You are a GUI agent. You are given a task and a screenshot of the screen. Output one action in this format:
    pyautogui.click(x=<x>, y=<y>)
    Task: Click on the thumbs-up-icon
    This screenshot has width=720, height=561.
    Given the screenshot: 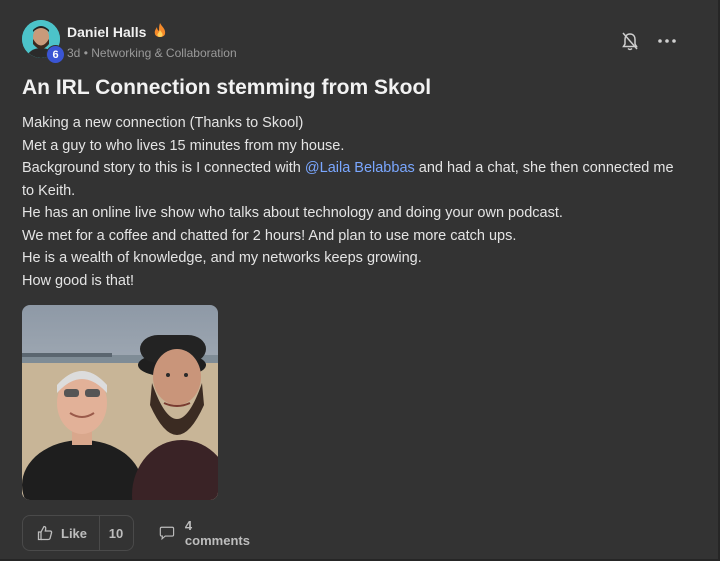 What is the action you would take?
    pyautogui.click(x=45, y=533)
    